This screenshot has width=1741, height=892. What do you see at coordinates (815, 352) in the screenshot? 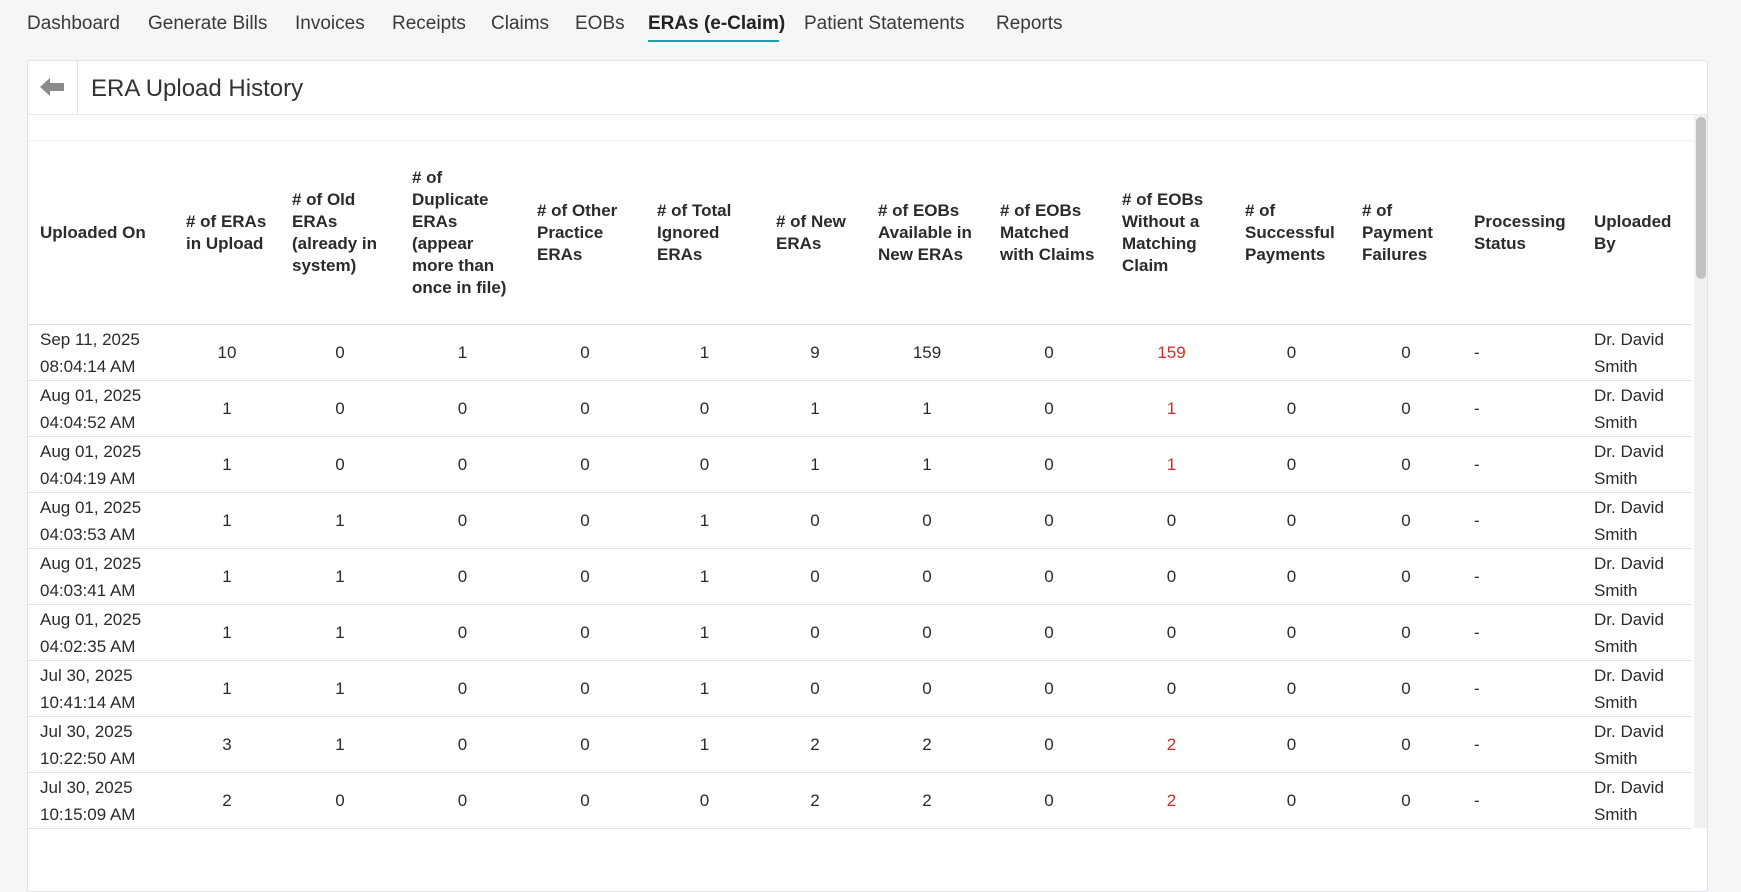
I see `table-cell: 9` at bounding box center [815, 352].